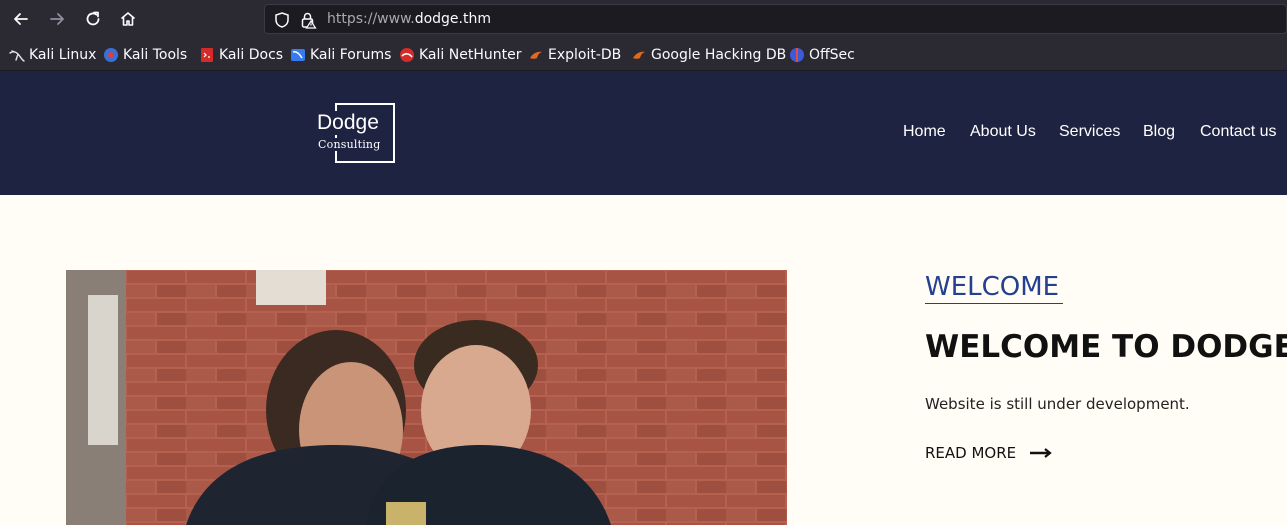 The image size is (1287, 525). I want to click on bookmark-label: Kali Tools, so click(155, 55).